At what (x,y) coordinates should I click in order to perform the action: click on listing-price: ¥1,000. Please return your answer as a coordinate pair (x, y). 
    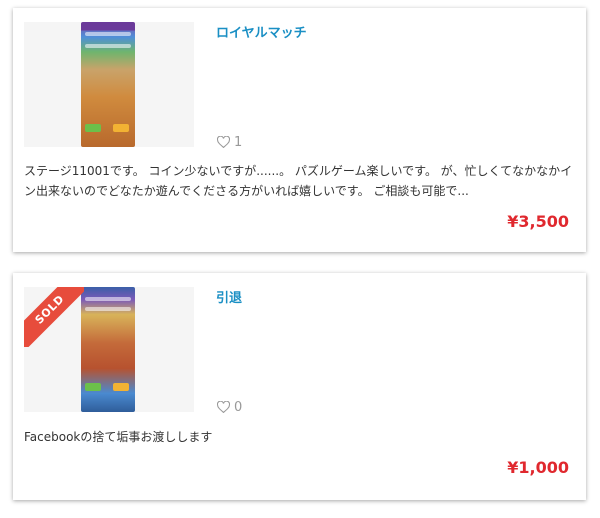
    Looking at the image, I should click on (538, 467).